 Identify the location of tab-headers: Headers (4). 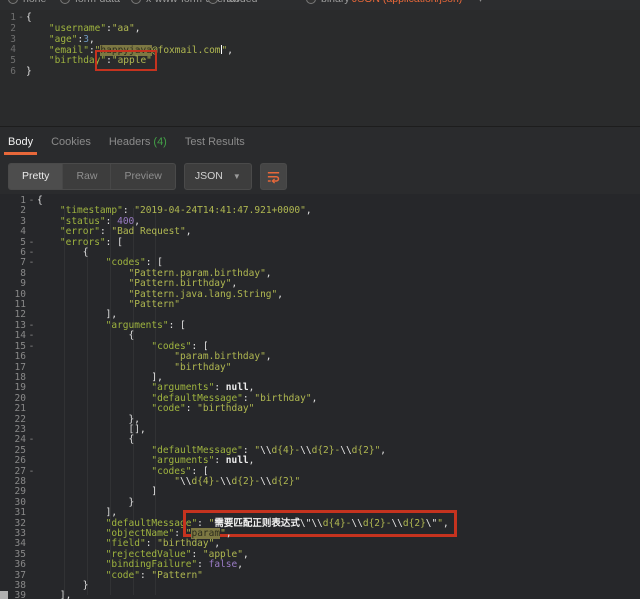
(138, 142).